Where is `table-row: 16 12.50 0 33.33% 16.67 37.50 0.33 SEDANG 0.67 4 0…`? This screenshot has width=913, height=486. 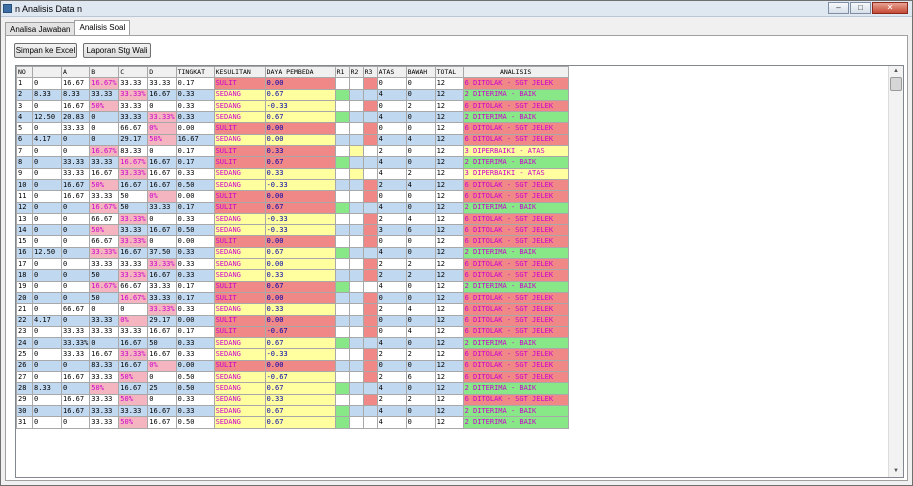
table-row: 16 12.50 0 33.33% 16.67 37.50 0.33 SEDANG 0.67 4 0… is located at coordinates (292, 253).